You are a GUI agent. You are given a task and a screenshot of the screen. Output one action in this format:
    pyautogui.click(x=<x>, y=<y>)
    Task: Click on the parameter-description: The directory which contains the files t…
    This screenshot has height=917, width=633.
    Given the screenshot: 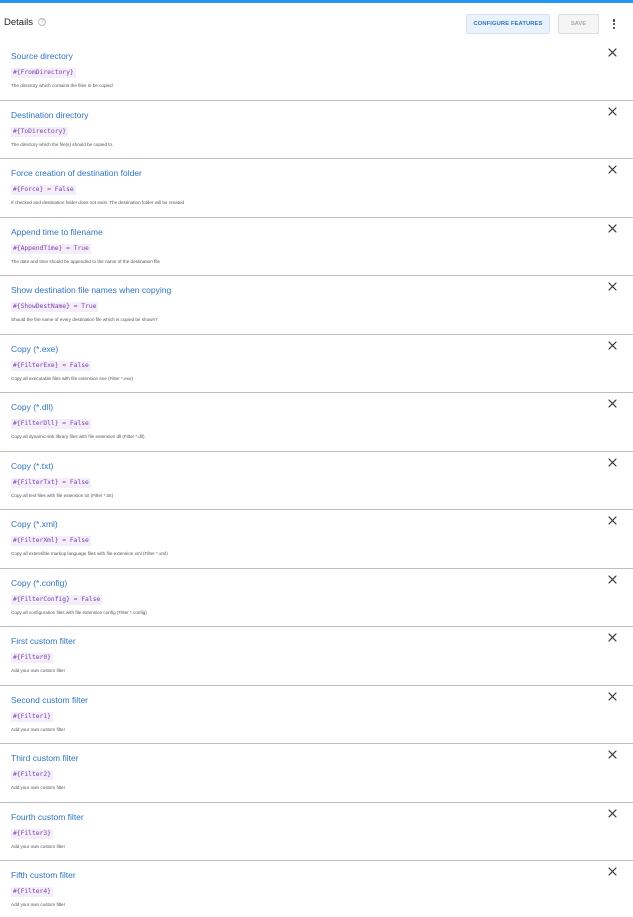 What is the action you would take?
    pyautogui.click(x=62, y=85)
    